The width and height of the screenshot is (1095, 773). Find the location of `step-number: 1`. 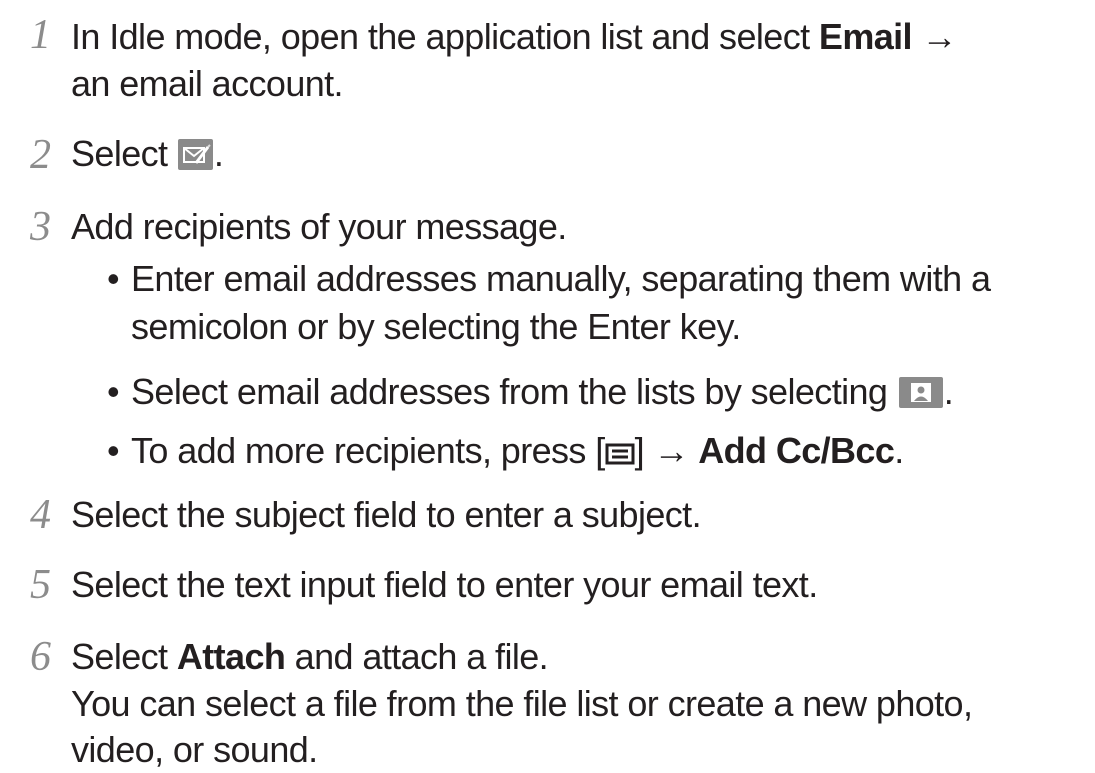

step-number: 1 is located at coordinates (40, 35).